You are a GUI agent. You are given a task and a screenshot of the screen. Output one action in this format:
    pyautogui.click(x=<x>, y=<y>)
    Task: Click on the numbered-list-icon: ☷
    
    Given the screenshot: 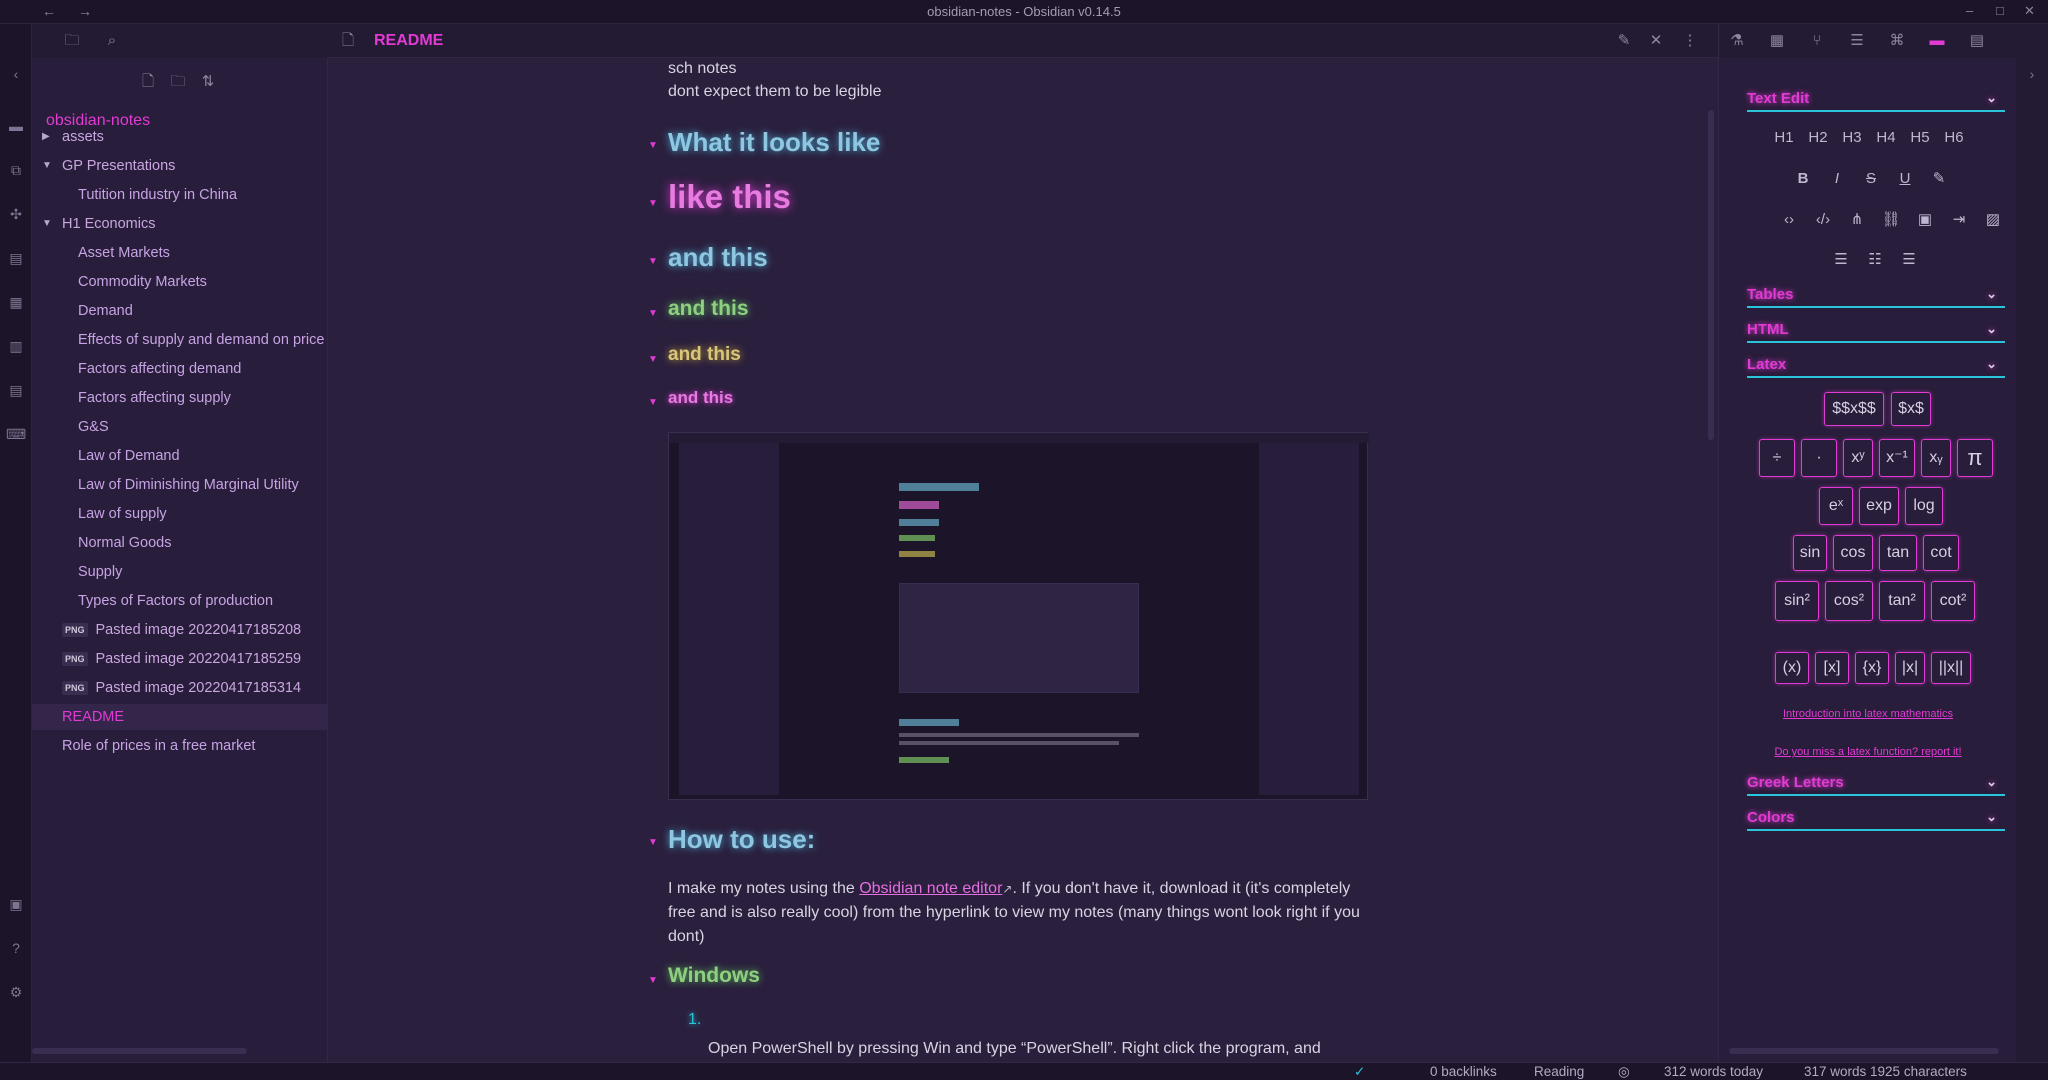 What is the action you would take?
    pyautogui.click(x=1875, y=260)
    